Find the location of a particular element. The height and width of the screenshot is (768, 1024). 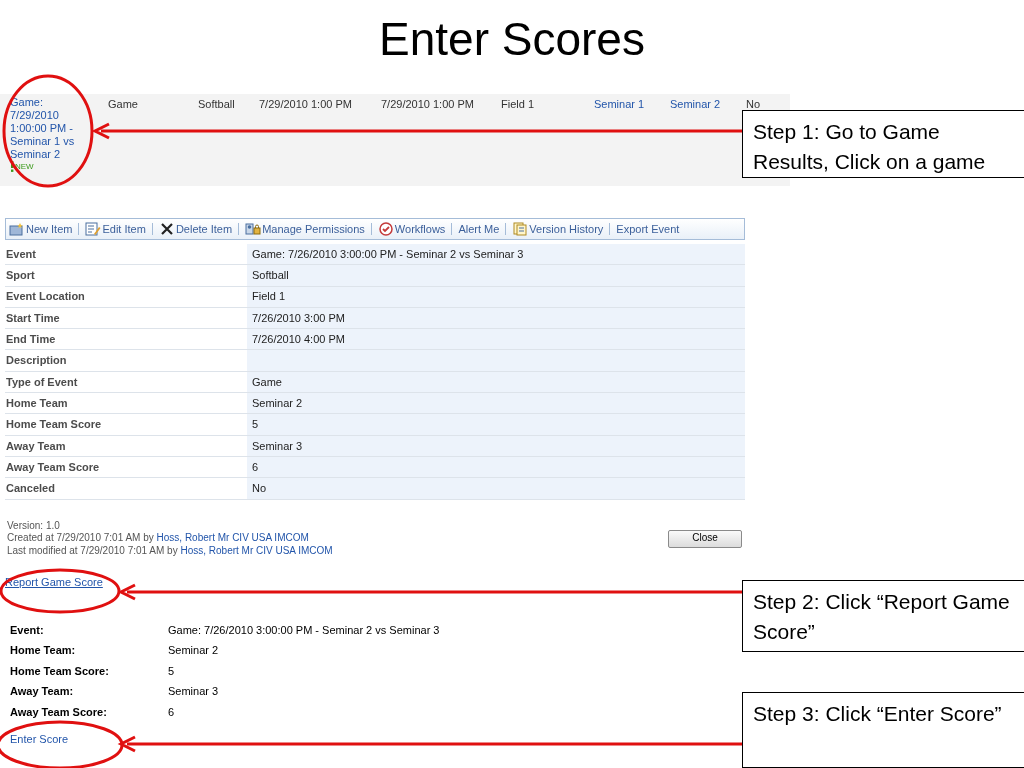

field-label: Start Time is located at coordinates (33, 318).